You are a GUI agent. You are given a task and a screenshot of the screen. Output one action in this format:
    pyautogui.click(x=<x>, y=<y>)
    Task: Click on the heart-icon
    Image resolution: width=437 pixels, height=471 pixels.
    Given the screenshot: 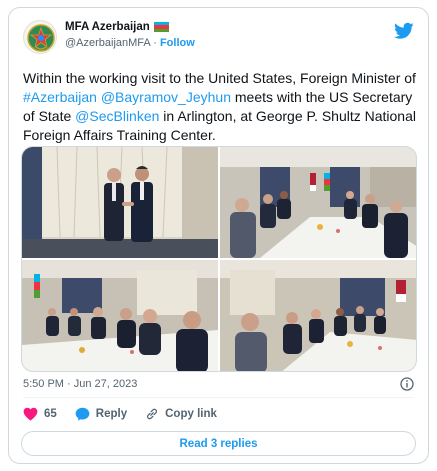 What is the action you would take?
    pyautogui.click(x=30, y=414)
    